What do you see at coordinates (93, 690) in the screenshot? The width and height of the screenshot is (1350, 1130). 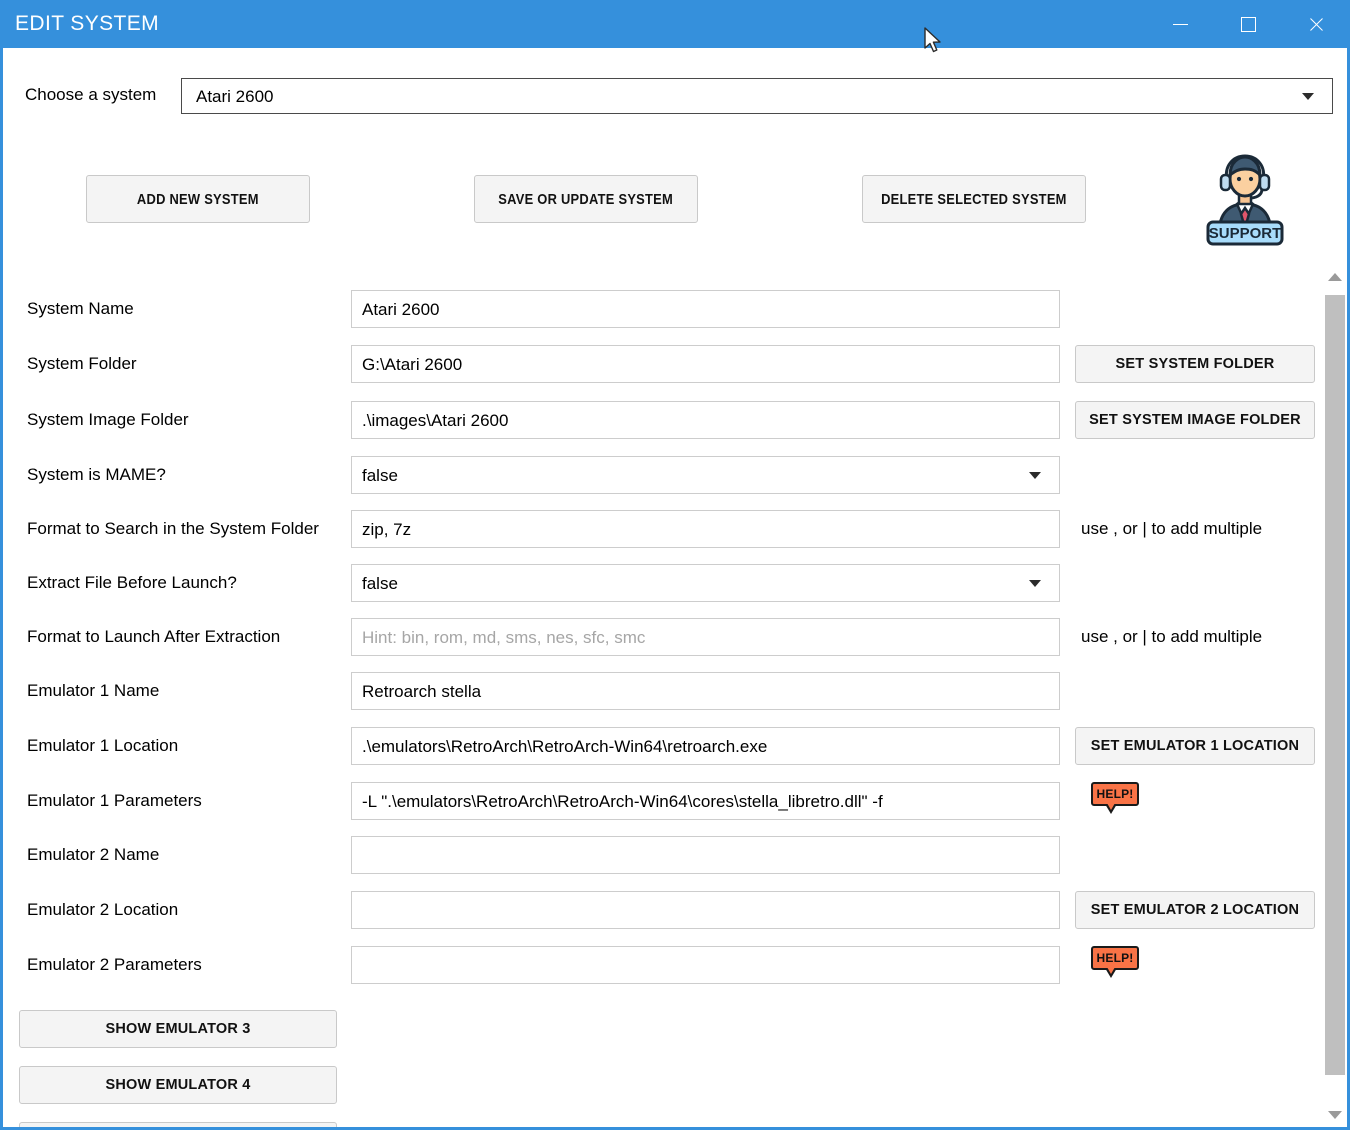 I see `field-label: Emulator 1 Name` at bounding box center [93, 690].